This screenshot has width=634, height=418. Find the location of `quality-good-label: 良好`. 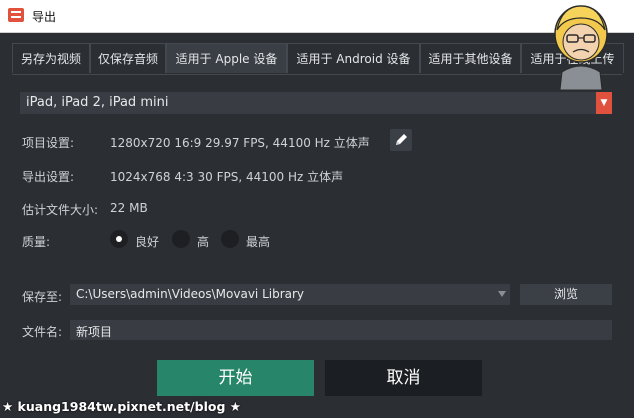

quality-good-label: 良好 is located at coordinates (147, 242).